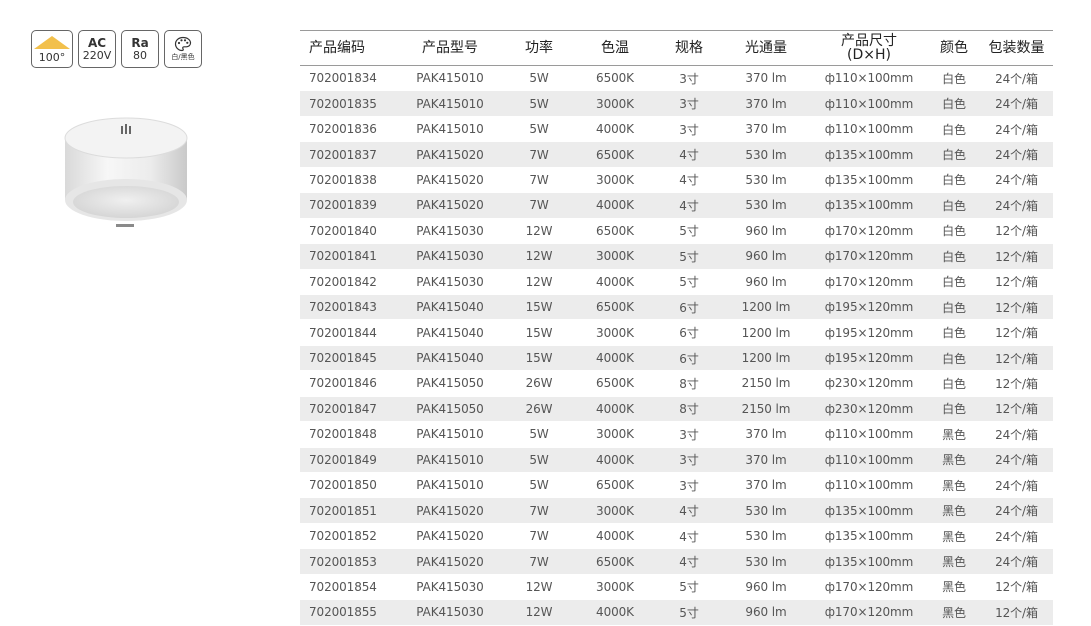 This screenshot has width=1091, height=626. What do you see at coordinates (348, 358) in the screenshot?
I see `code-cell: 702001845` at bounding box center [348, 358].